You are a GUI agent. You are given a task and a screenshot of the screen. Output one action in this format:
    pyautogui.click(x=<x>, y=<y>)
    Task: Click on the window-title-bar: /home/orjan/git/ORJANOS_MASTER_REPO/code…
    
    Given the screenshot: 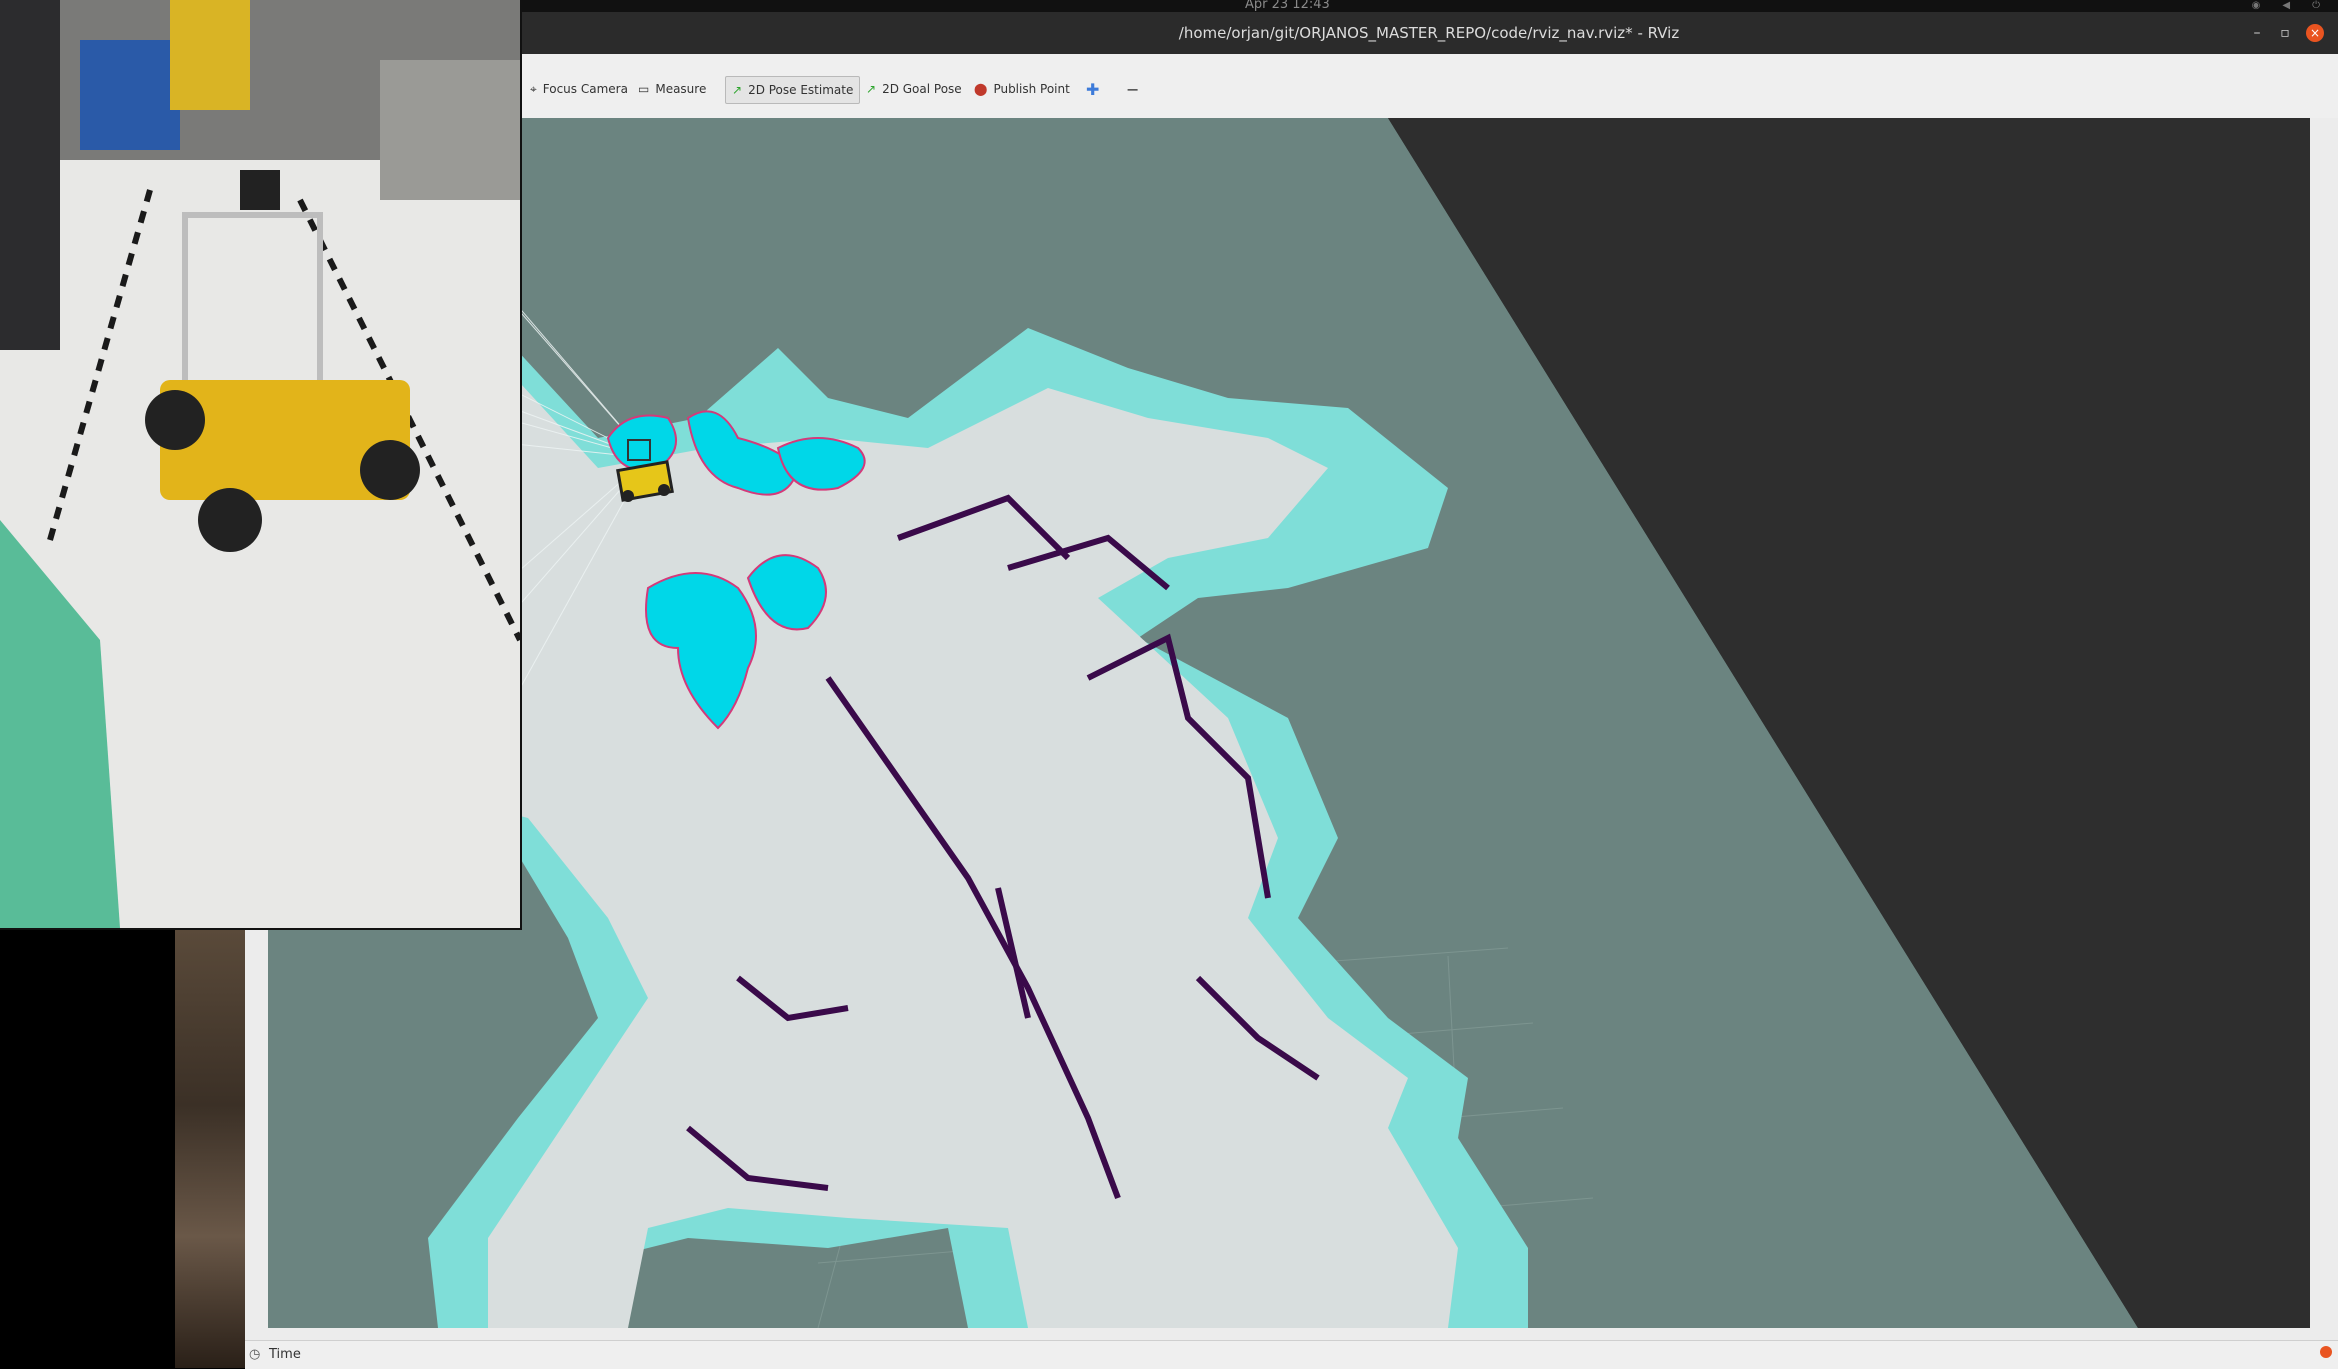 What is the action you would take?
    pyautogui.click(x=1429, y=33)
    